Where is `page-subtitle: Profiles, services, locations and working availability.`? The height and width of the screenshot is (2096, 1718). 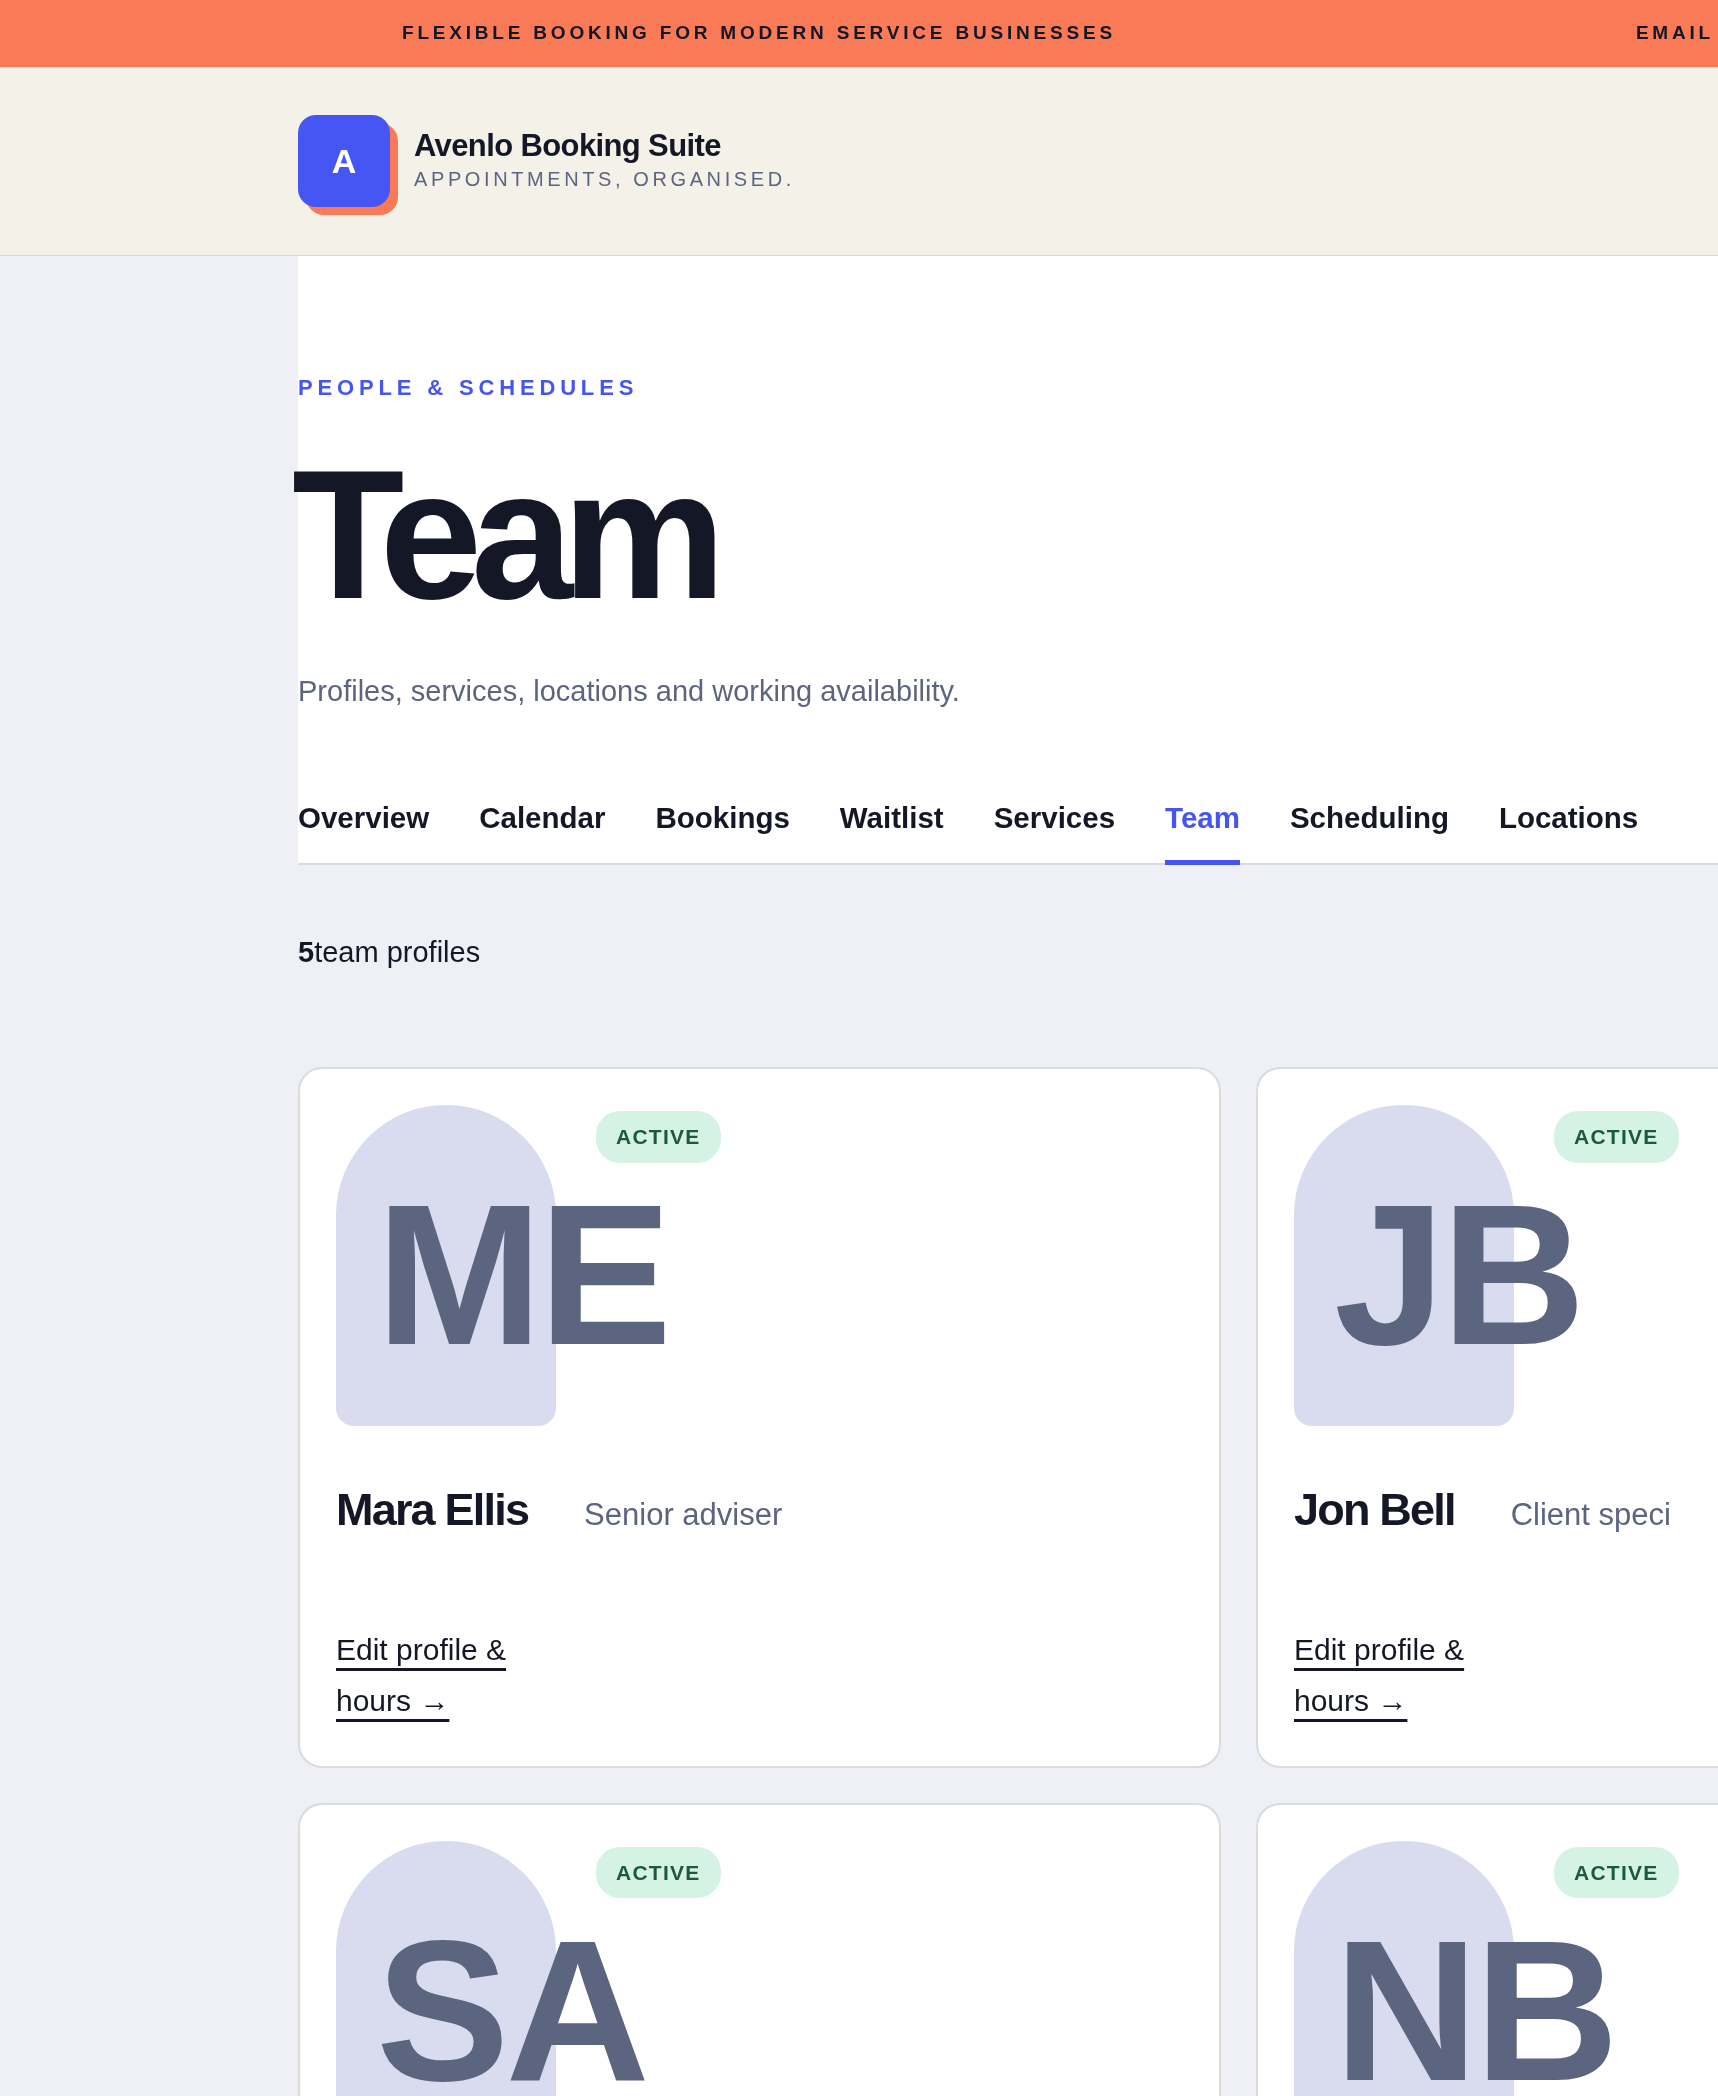 page-subtitle: Profiles, services, locations and working availability. is located at coordinates (629, 691).